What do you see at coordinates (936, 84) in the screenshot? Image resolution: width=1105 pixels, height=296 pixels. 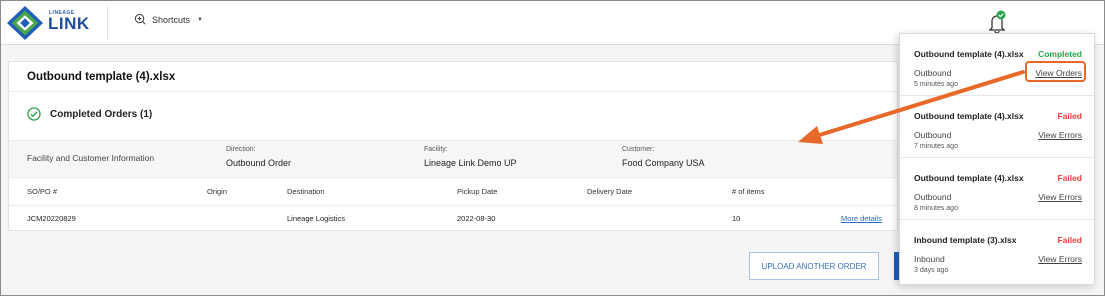 I see `notification-time: 5 minutes ago` at bounding box center [936, 84].